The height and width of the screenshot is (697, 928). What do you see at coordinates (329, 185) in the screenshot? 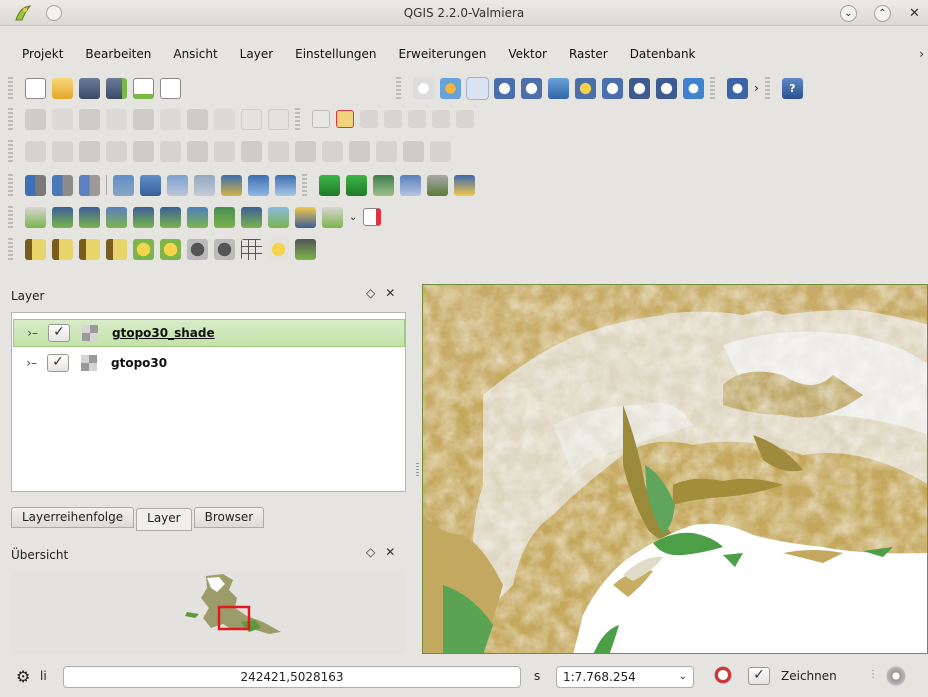
I see `grass-tools-icon` at bounding box center [329, 185].